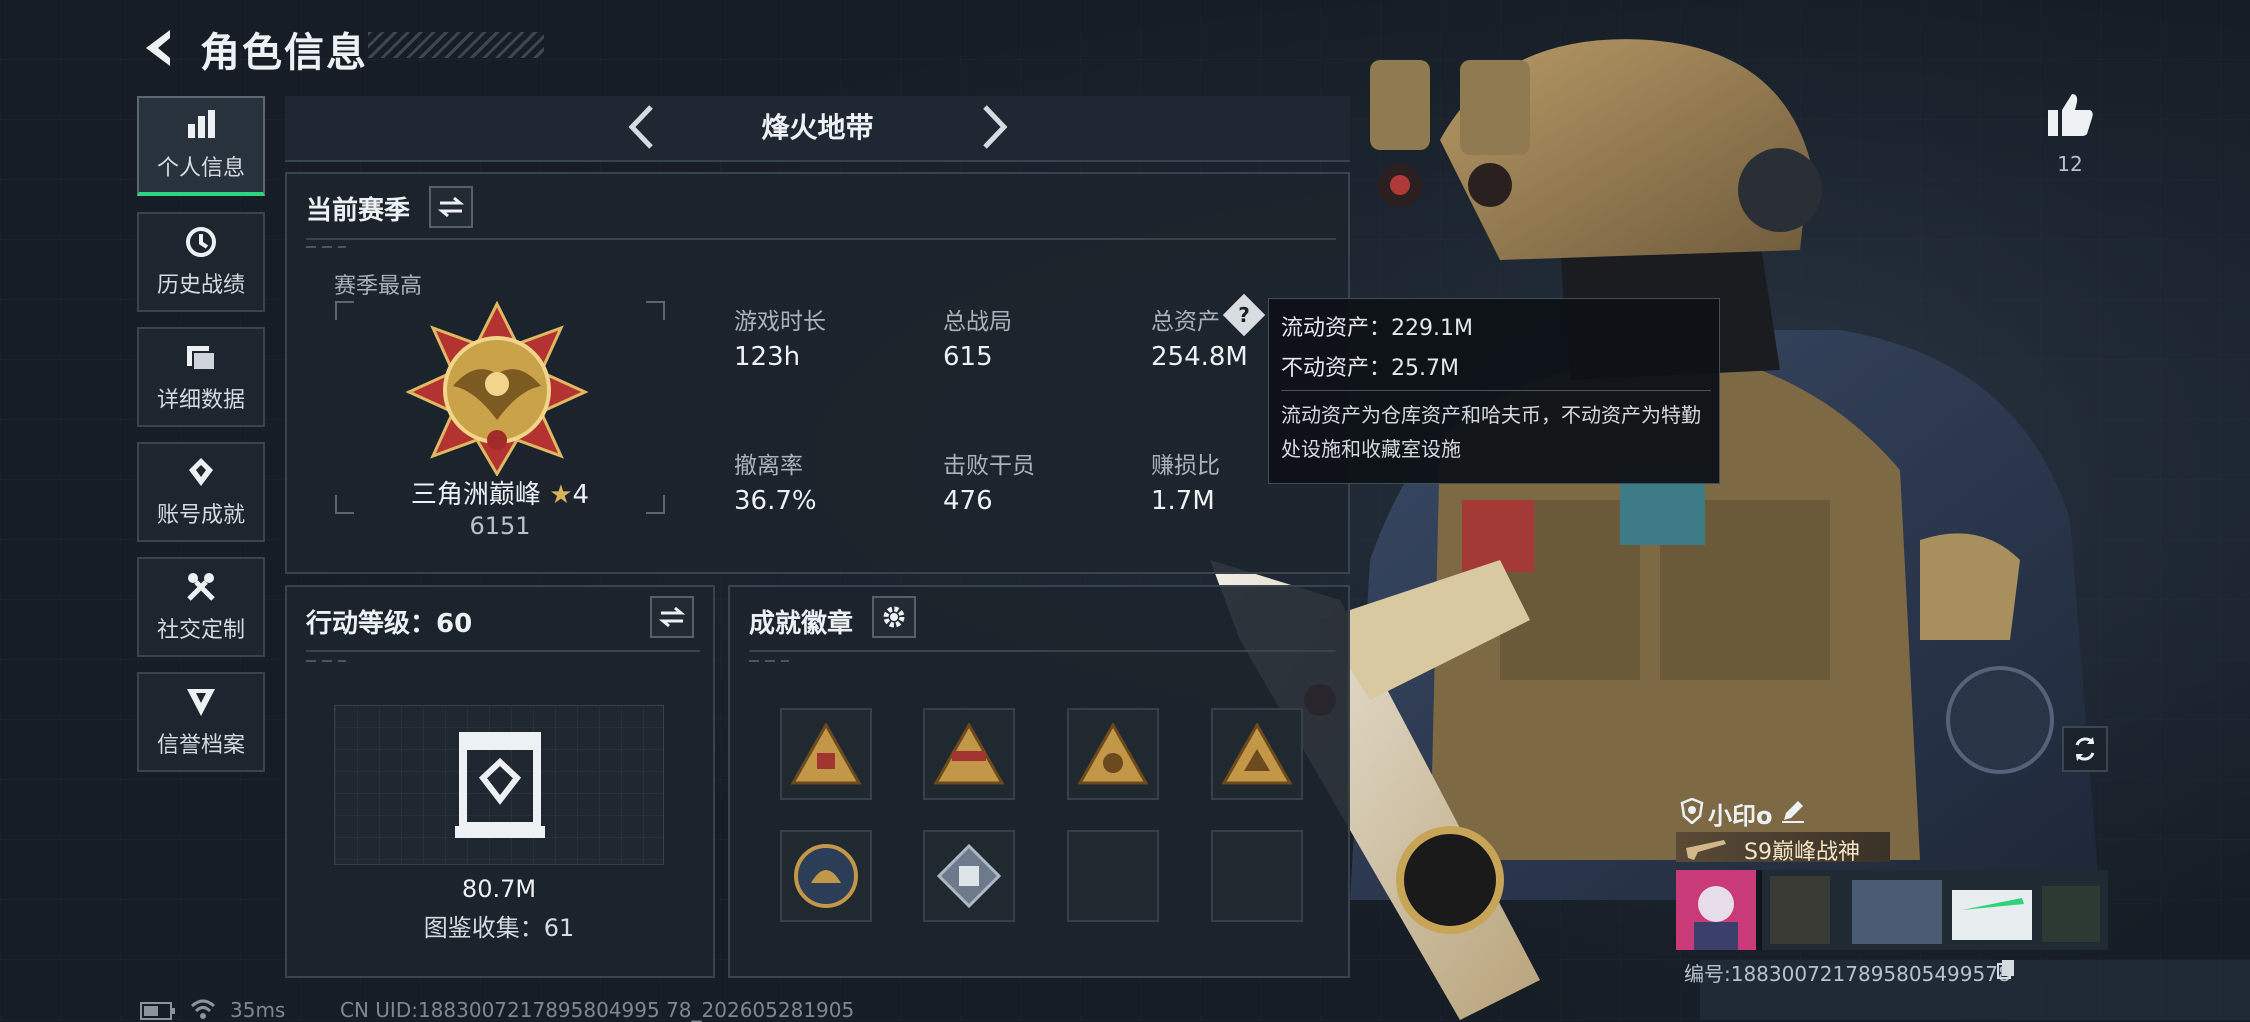  What do you see at coordinates (201, 492) in the screenshot?
I see `sidebar-item-achievements: 账号成就` at bounding box center [201, 492].